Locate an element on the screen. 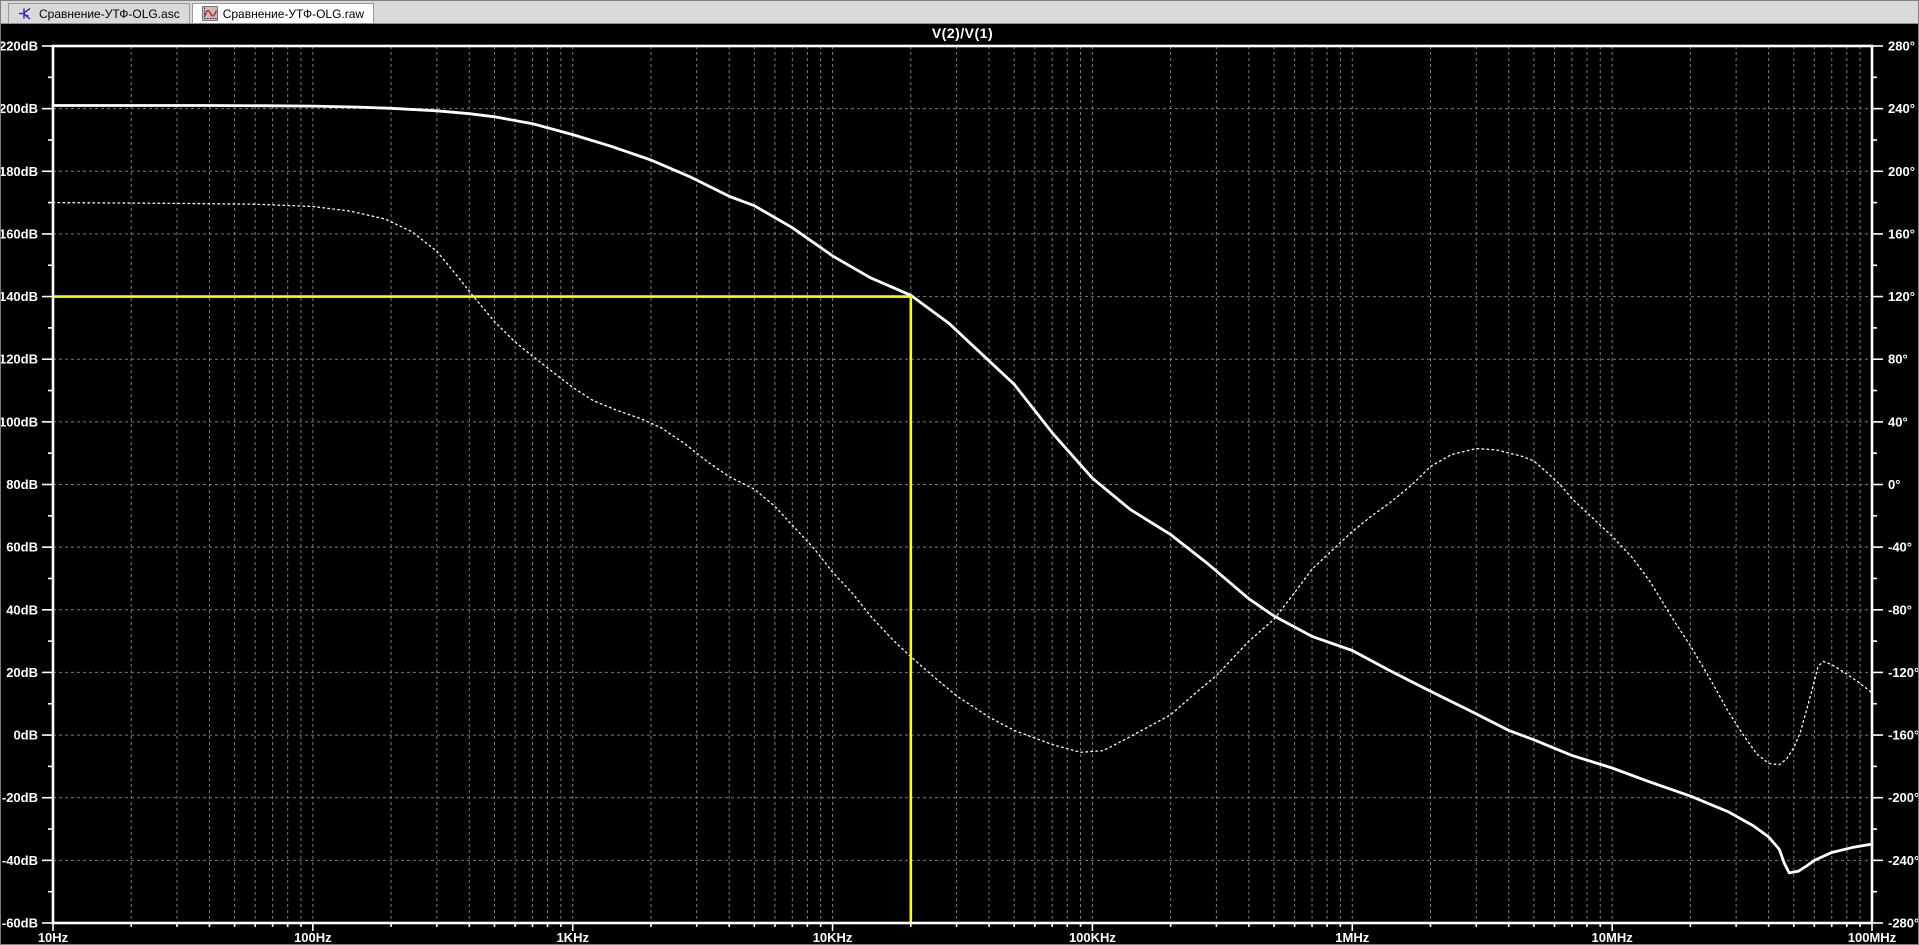 Image resolution: width=1919 pixels, height=945 pixels. y-left-tick-label: 100dB is located at coordinates (19, 421).